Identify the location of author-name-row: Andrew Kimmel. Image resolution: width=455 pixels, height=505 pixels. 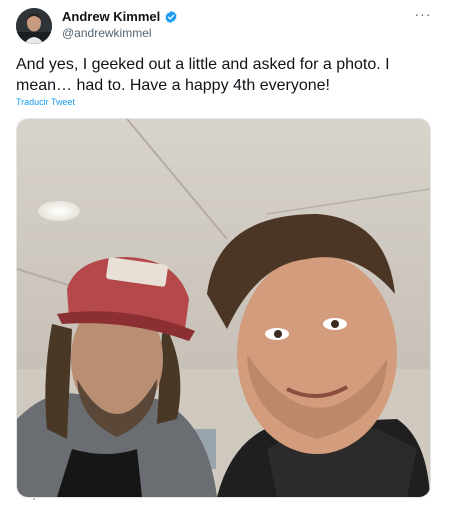
(120, 16).